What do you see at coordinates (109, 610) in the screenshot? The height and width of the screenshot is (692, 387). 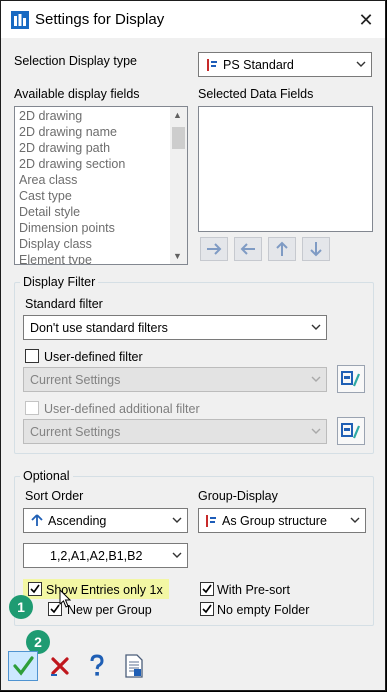 I see `new-per-group-label: New per Group` at bounding box center [109, 610].